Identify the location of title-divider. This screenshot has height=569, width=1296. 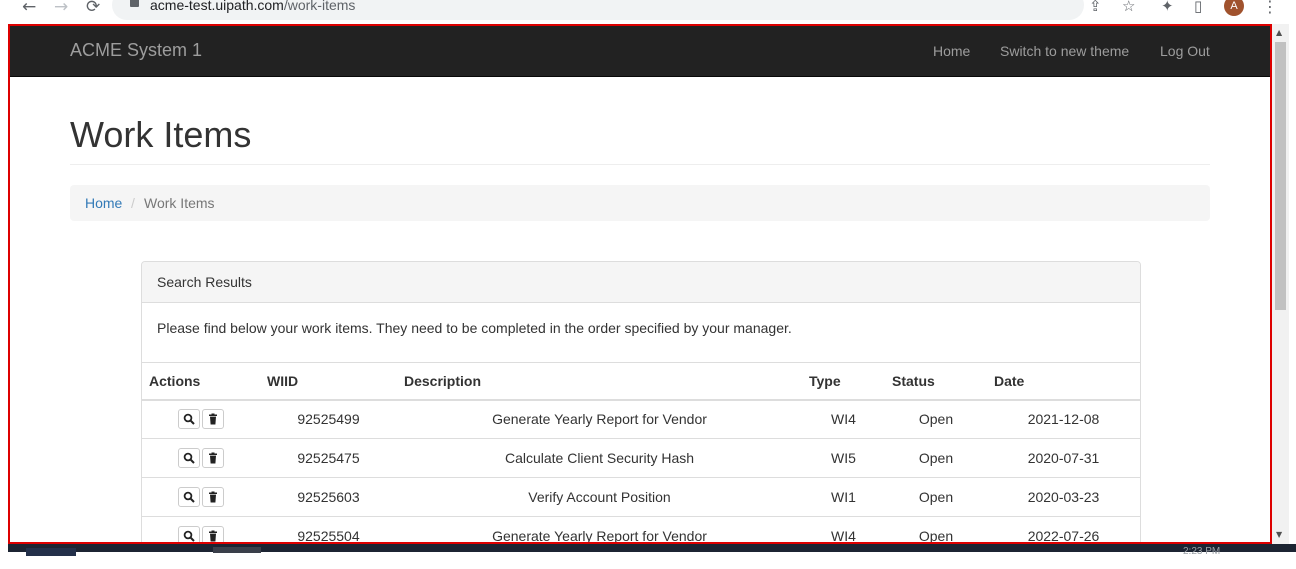
(640, 164).